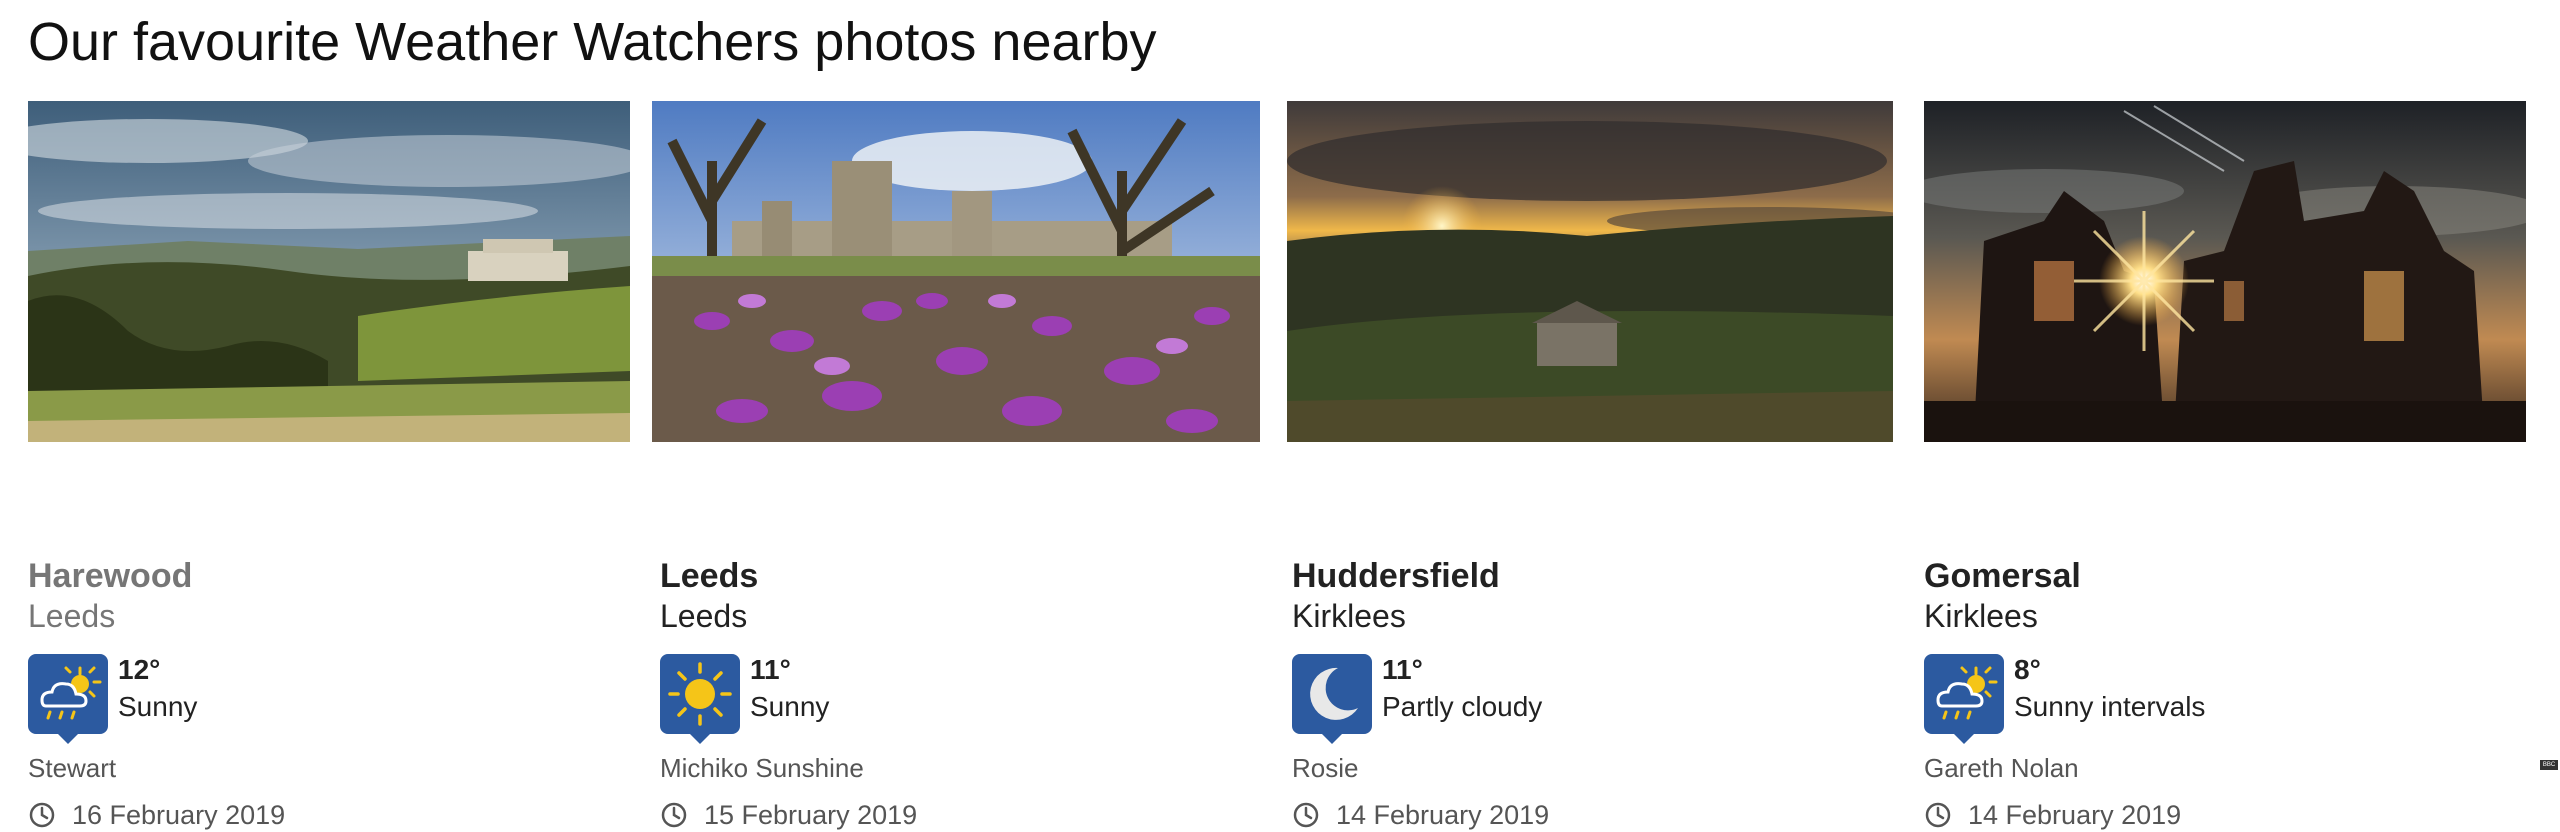 The width and height of the screenshot is (2560, 832). Describe the element at coordinates (2110, 706) in the screenshot. I see `weather-condition: Sunny intervals` at that location.